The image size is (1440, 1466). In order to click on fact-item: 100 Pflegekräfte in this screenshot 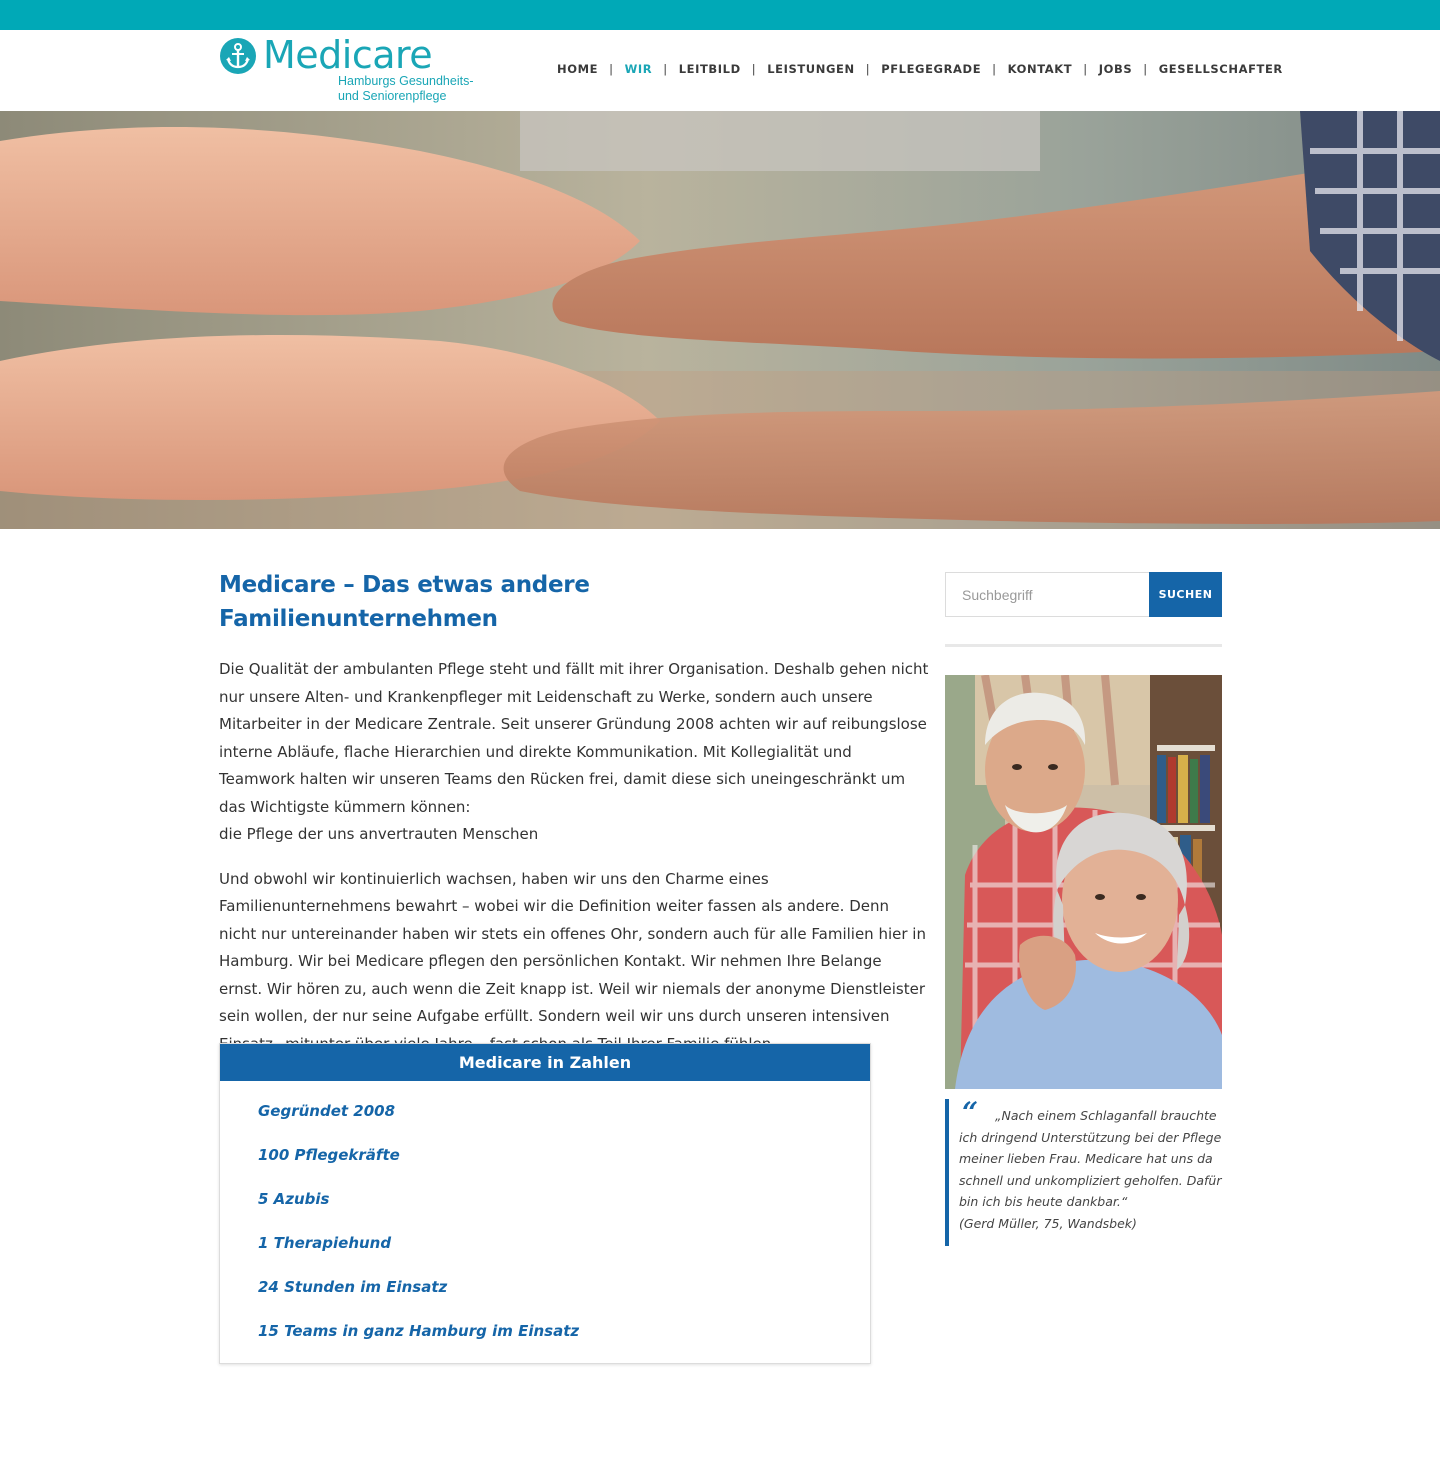, I will do `click(329, 1155)`.